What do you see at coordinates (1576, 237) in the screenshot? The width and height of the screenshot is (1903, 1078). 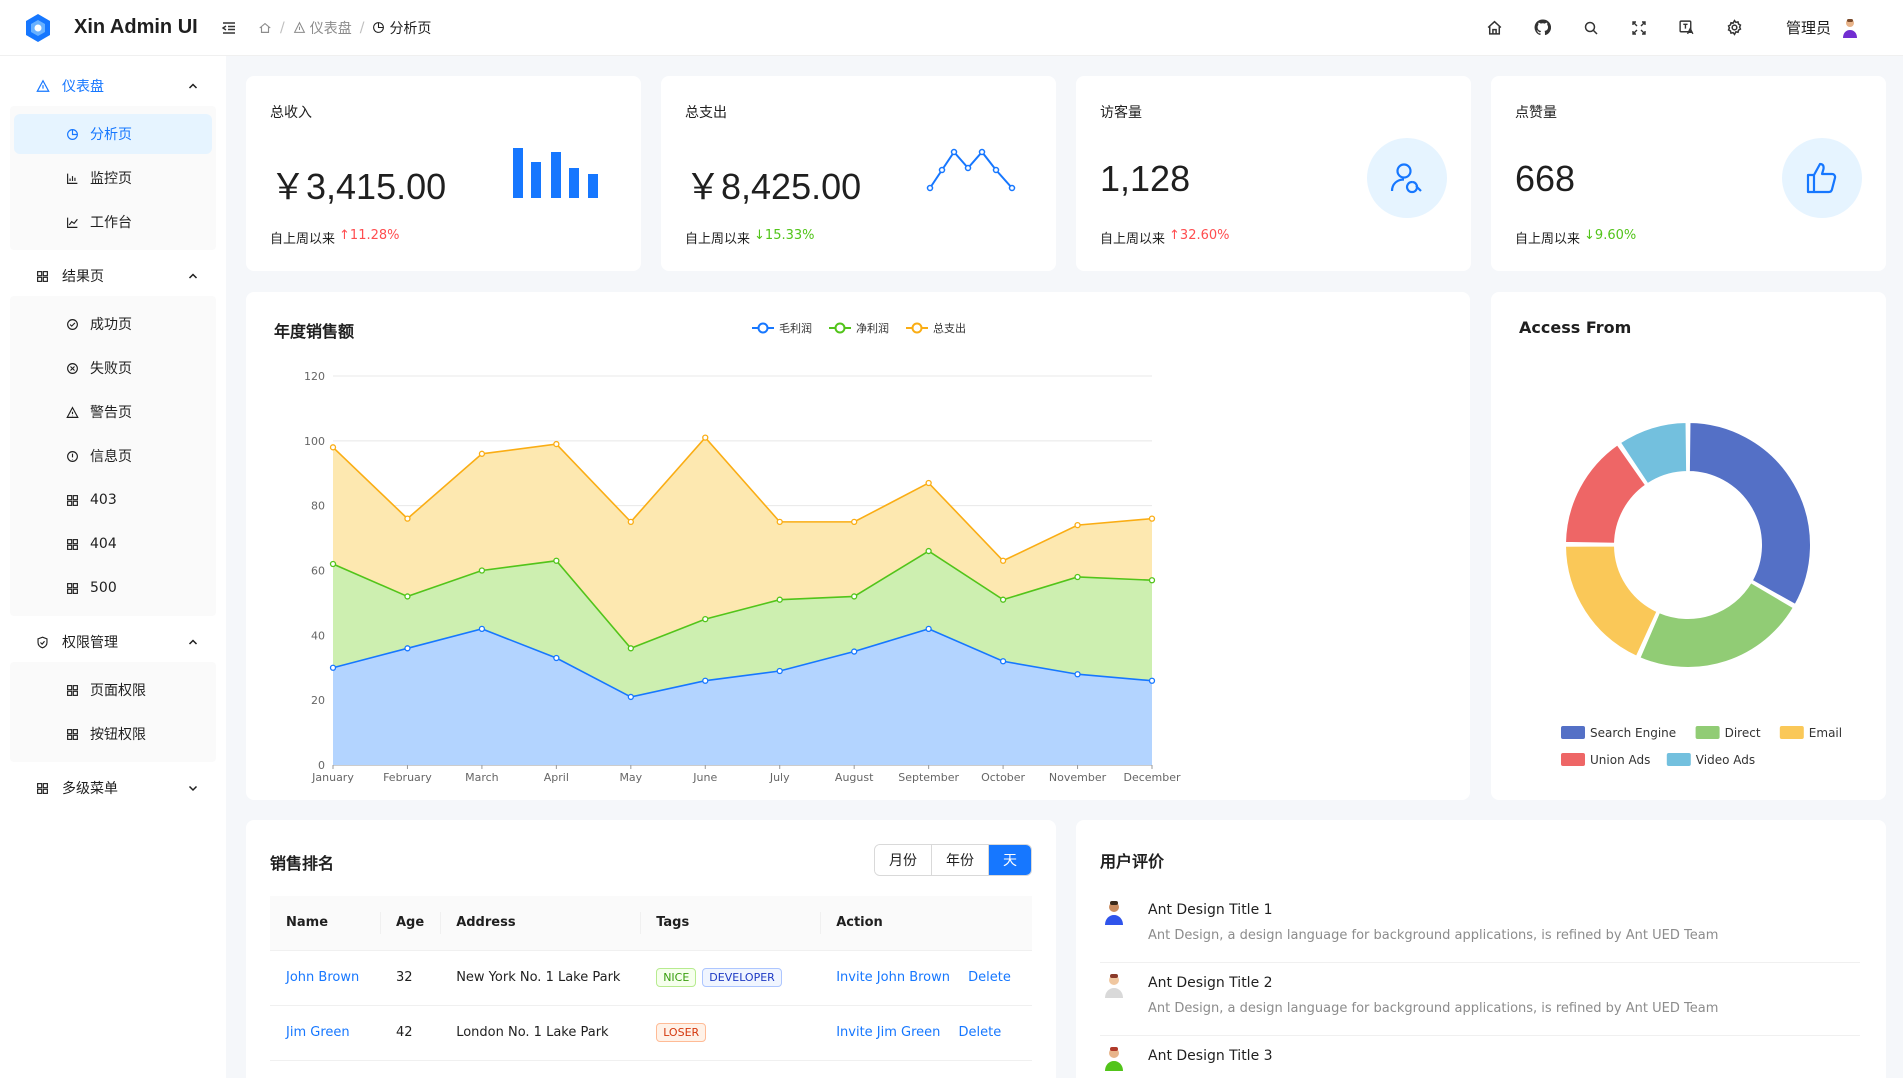 I see `stat-footer: 自上周以来 ↓9.60%` at bounding box center [1576, 237].